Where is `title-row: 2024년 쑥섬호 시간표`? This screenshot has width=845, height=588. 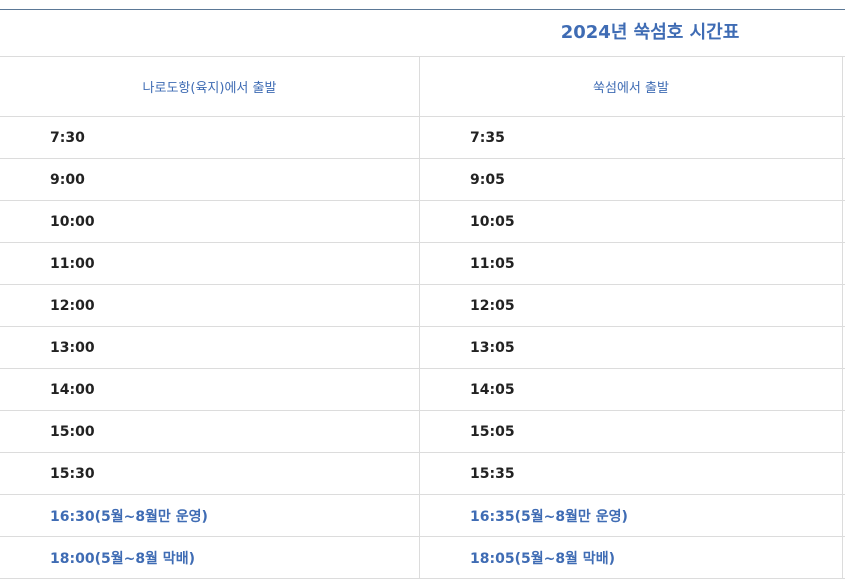 title-row: 2024년 쑥섬호 시간표 is located at coordinates (422, 33).